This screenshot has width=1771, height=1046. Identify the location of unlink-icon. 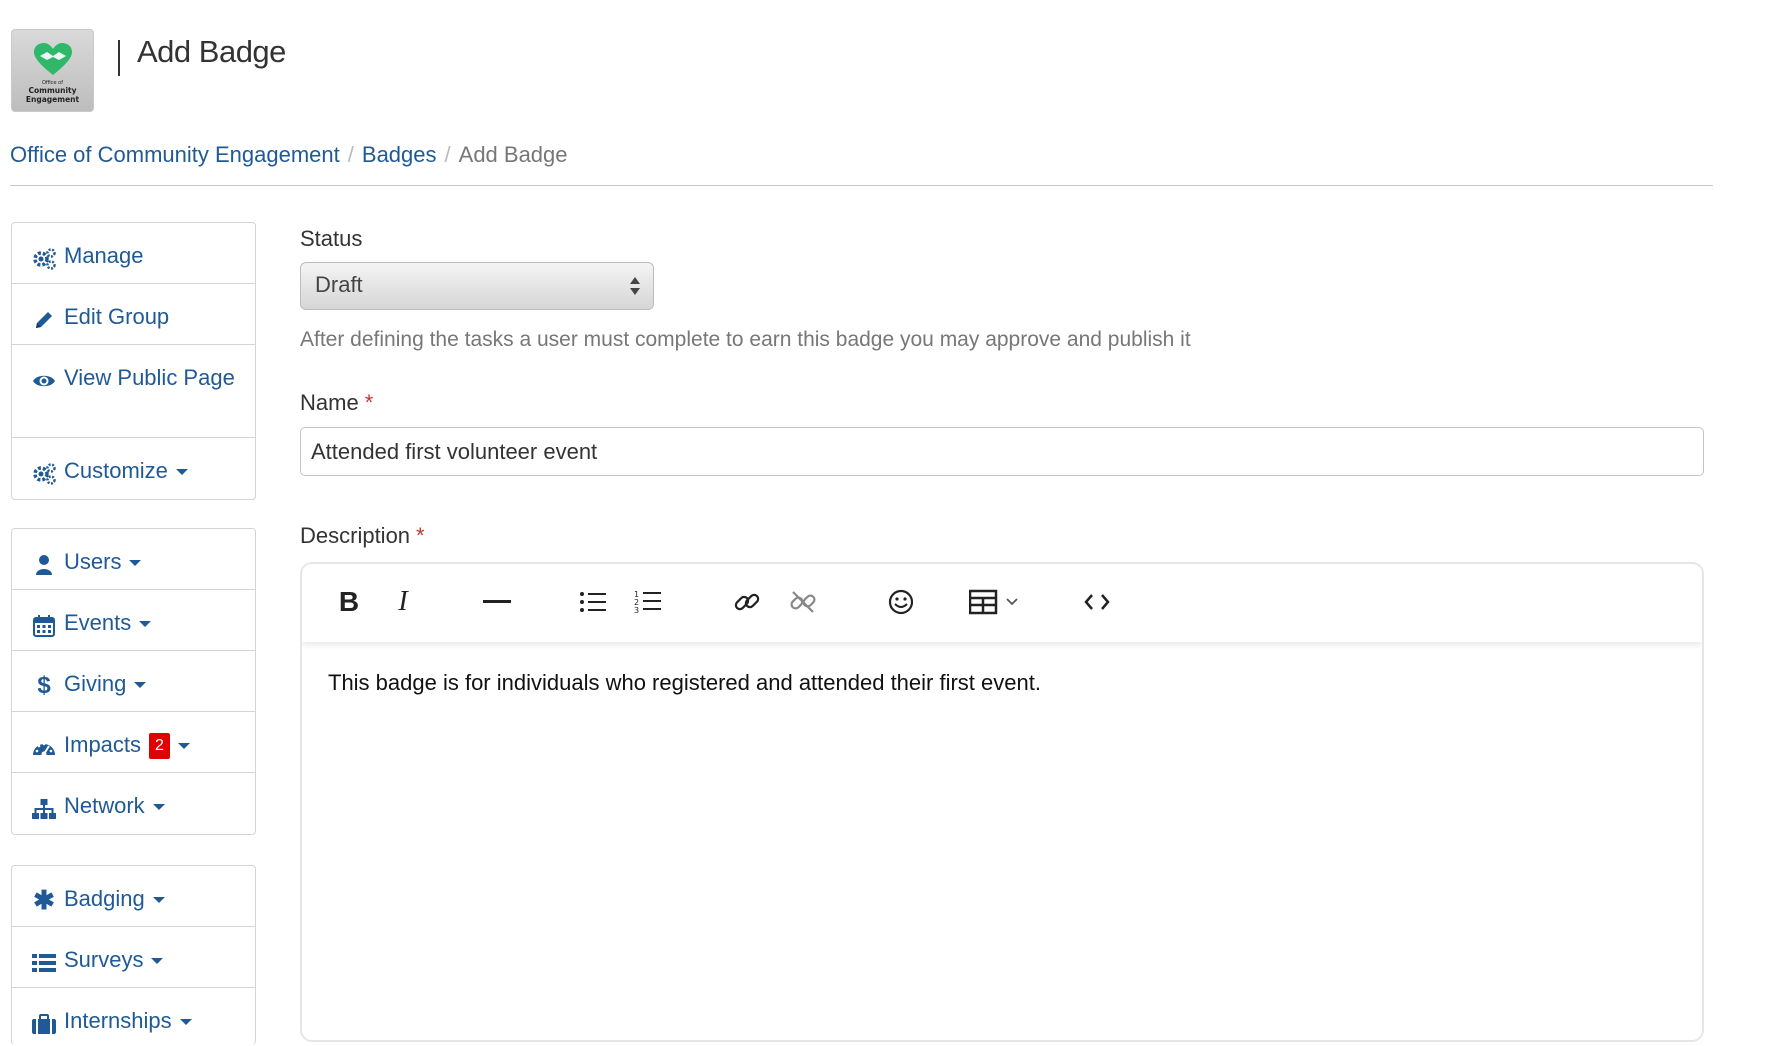
(803, 602).